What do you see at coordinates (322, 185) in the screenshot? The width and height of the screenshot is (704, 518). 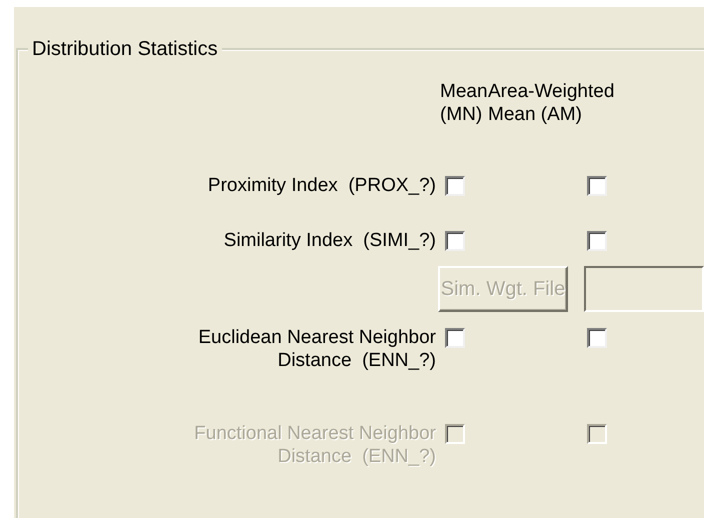 I see `metric-label: Proximity Index (PROX_?)` at bounding box center [322, 185].